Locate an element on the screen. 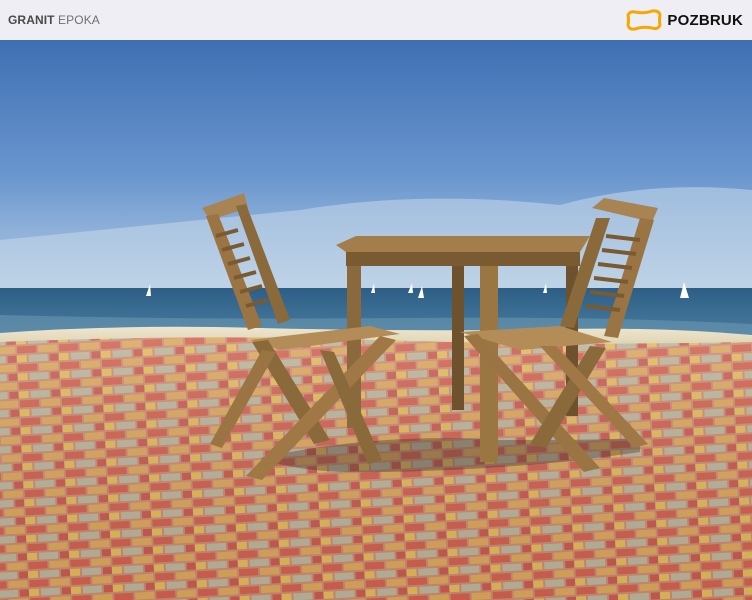 The height and width of the screenshot is (600, 752). brand-logo-icon is located at coordinates (644, 20).